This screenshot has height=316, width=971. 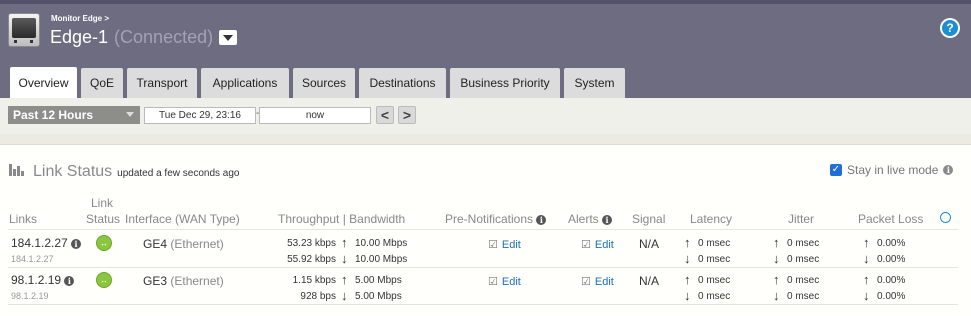 I want to click on live-mode-checkbox: ✓, so click(x=836, y=170).